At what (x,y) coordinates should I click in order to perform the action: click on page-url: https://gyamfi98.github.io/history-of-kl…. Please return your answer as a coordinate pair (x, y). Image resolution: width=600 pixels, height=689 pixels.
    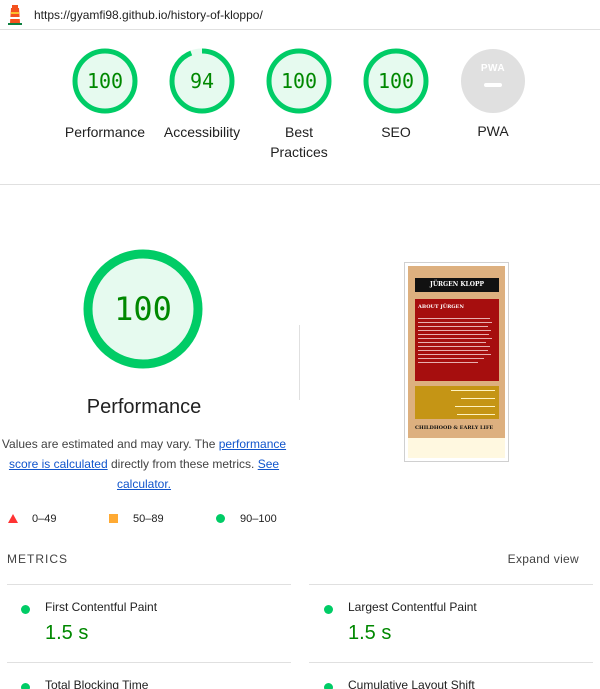
    Looking at the image, I should click on (148, 15).